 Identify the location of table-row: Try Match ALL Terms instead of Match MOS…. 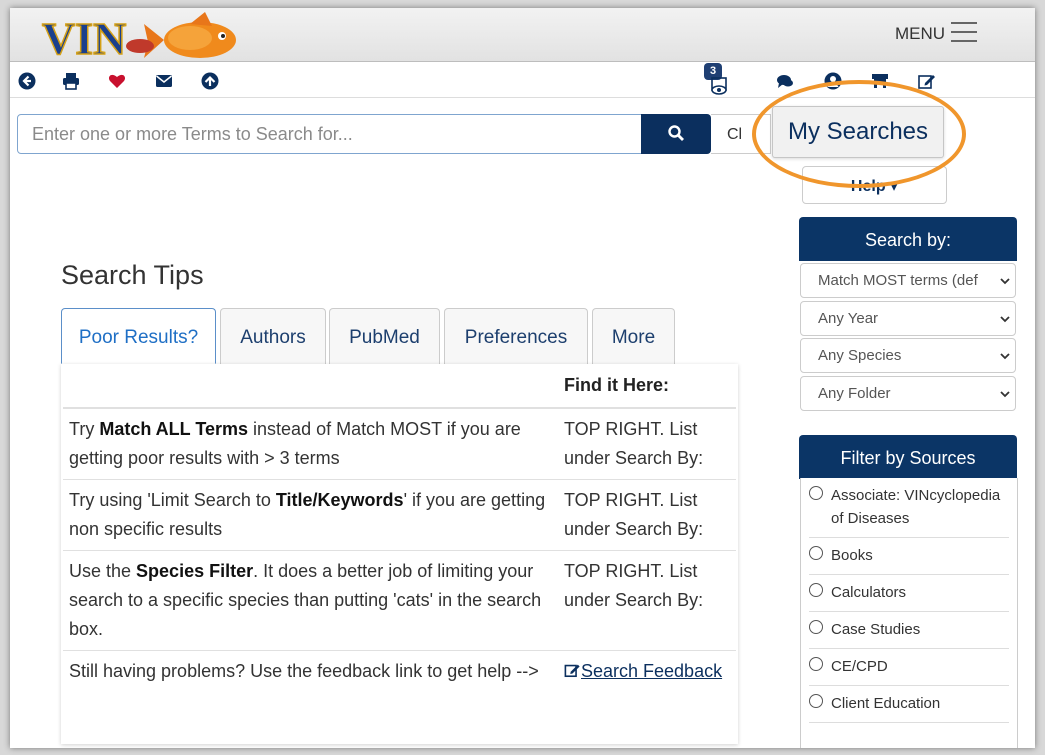
(399, 444).